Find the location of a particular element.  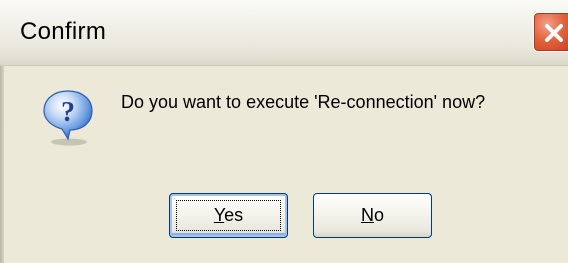

yes-label-rest: es is located at coordinates (234, 215).